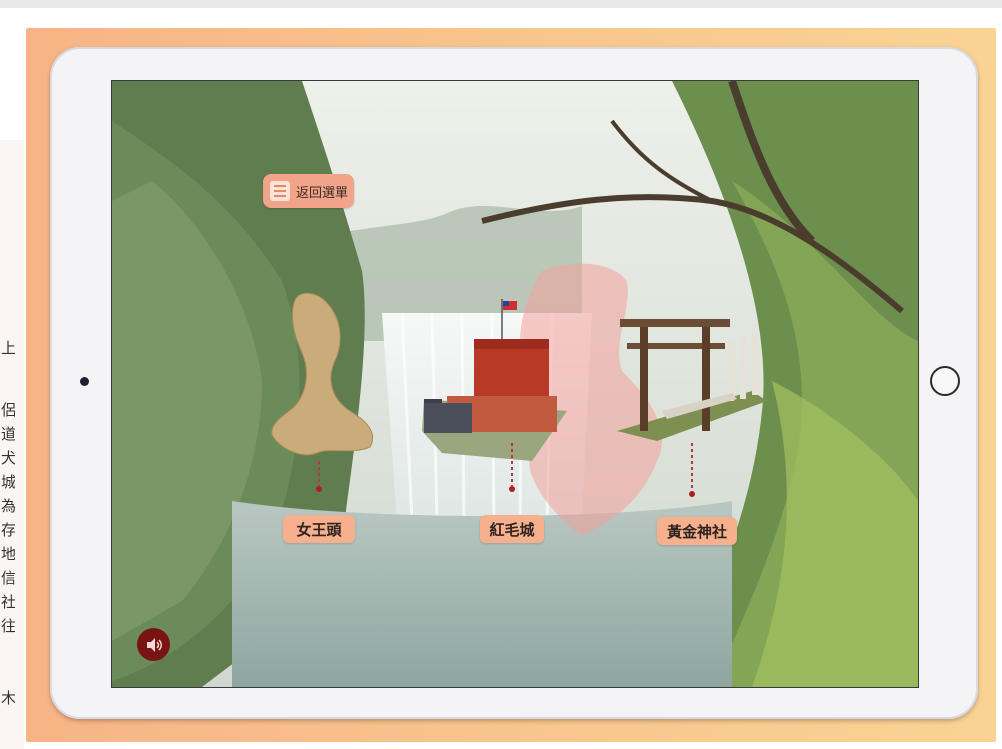 The image size is (1002, 749). Describe the element at coordinates (8, 698) in the screenshot. I see `doc-char: 木` at that location.